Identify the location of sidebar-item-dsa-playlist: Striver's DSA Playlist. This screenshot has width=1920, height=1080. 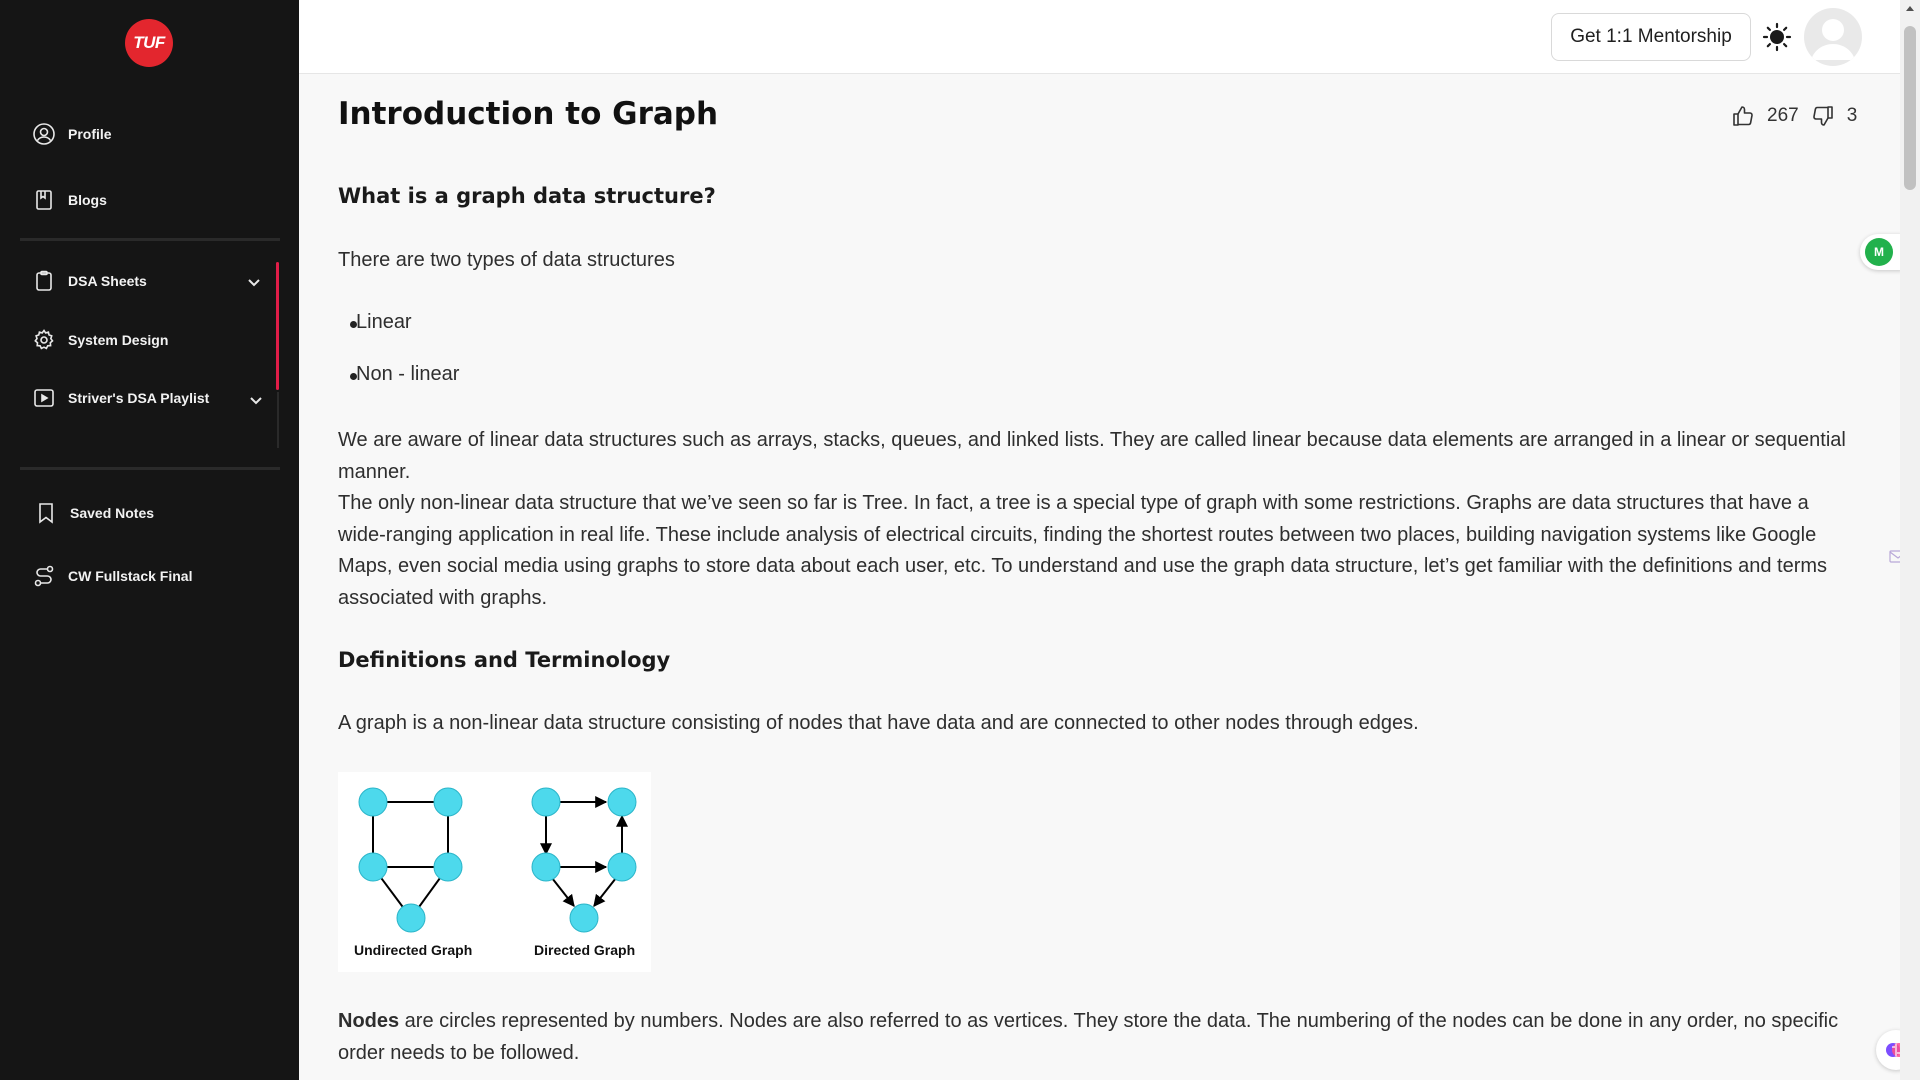
(120, 398).